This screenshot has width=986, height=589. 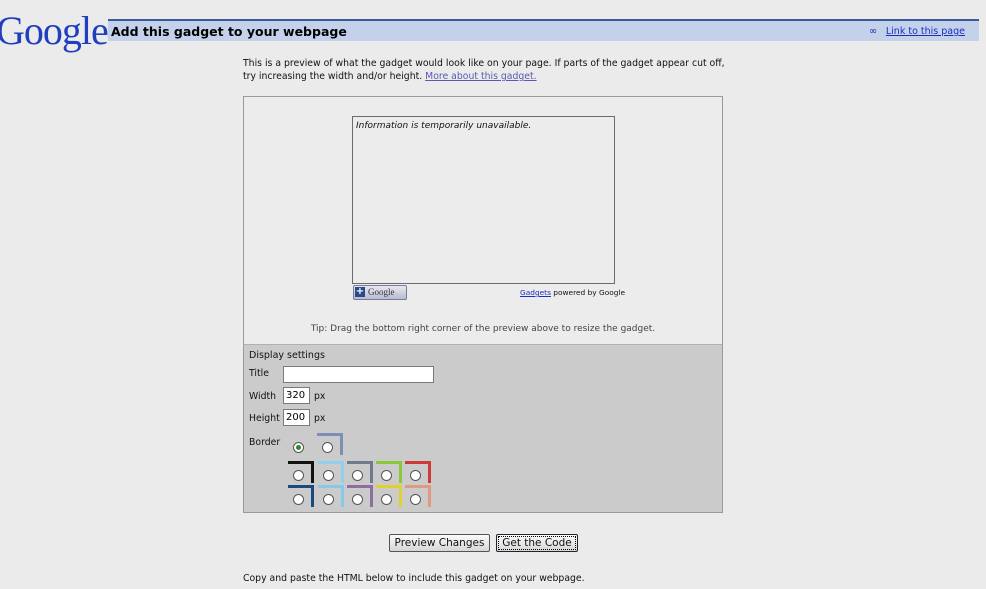 What do you see at coordinates (298, 447) in the screenshot?
I see `border-radio-selected` at bounding box center [298, 447].